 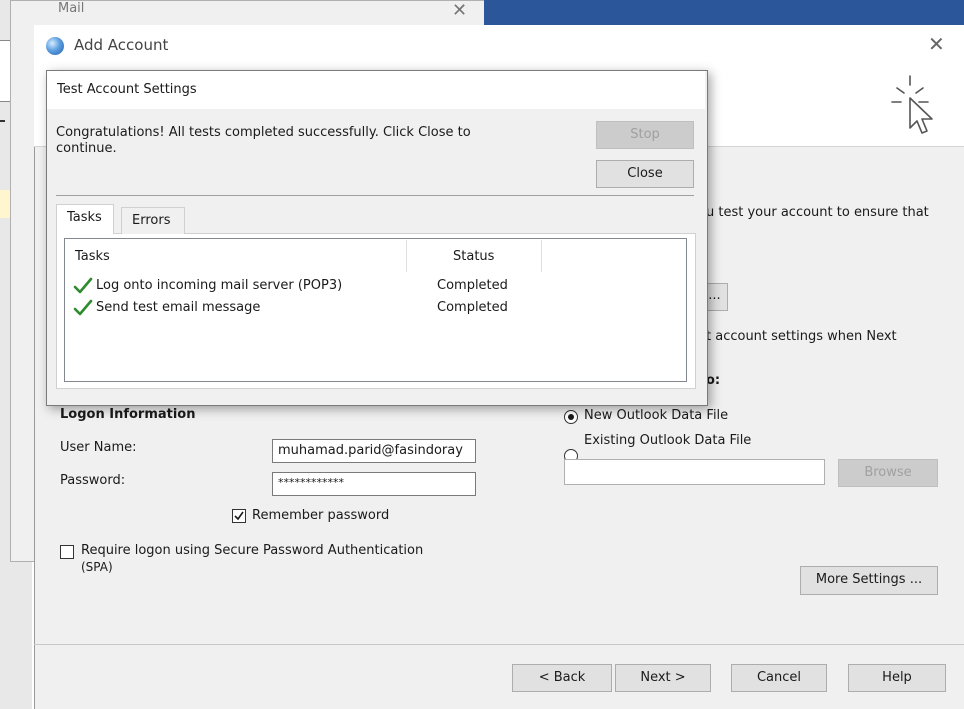 I want to click on task-row-name: Send test email message, so click(x=178, y=307).